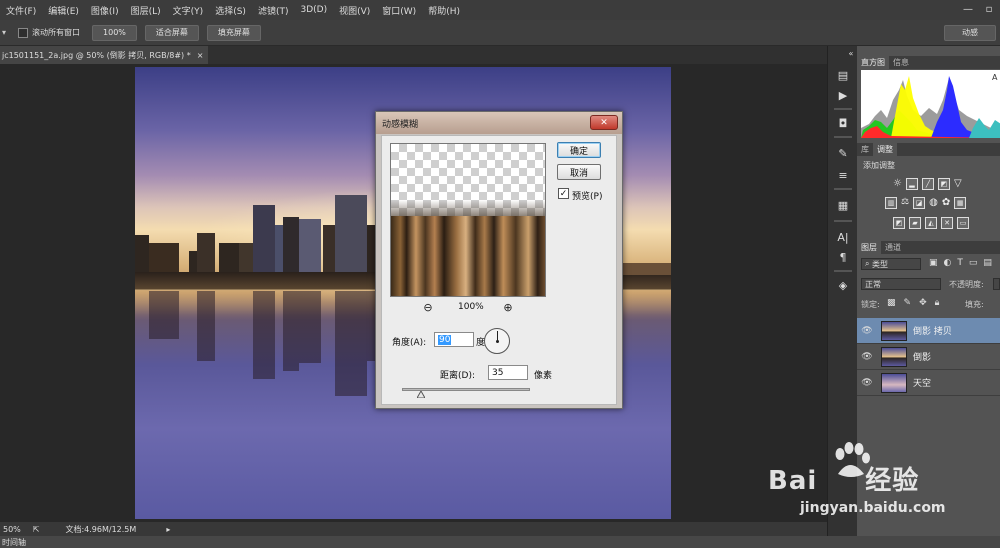 The width and height of the screenshot is (1000, 548). I want to click on filter-pixel-icon: ▣, so click(933, 263).